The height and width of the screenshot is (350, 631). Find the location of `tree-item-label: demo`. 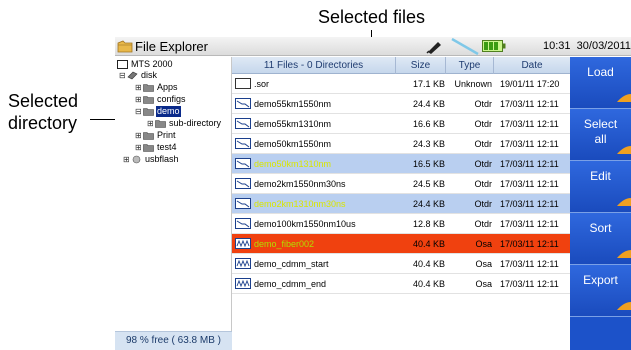

tree-item-label: demo is located at coordinates (168, 111).